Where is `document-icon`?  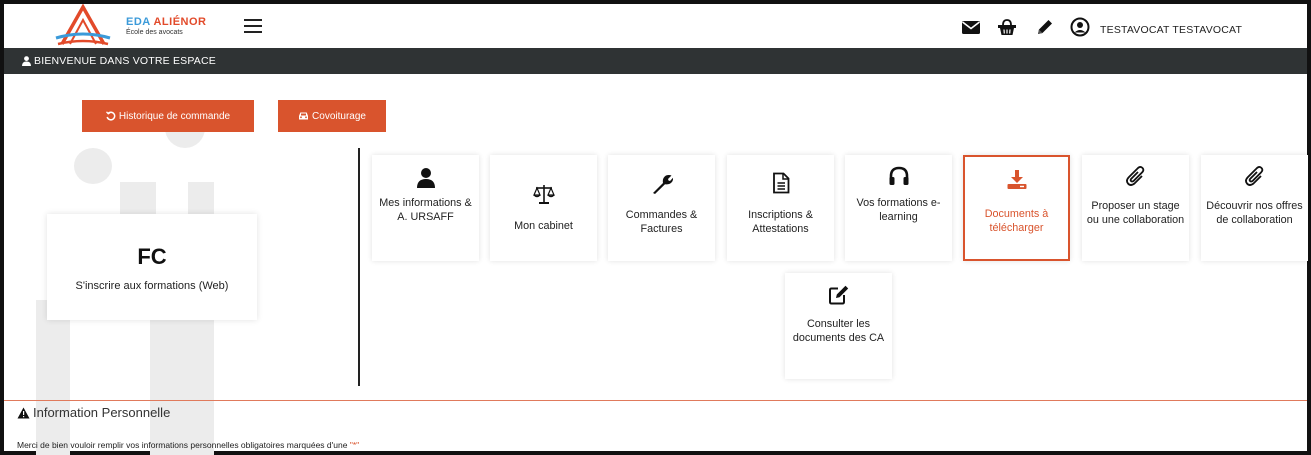
document-icon is located at coordinates (781, 183).